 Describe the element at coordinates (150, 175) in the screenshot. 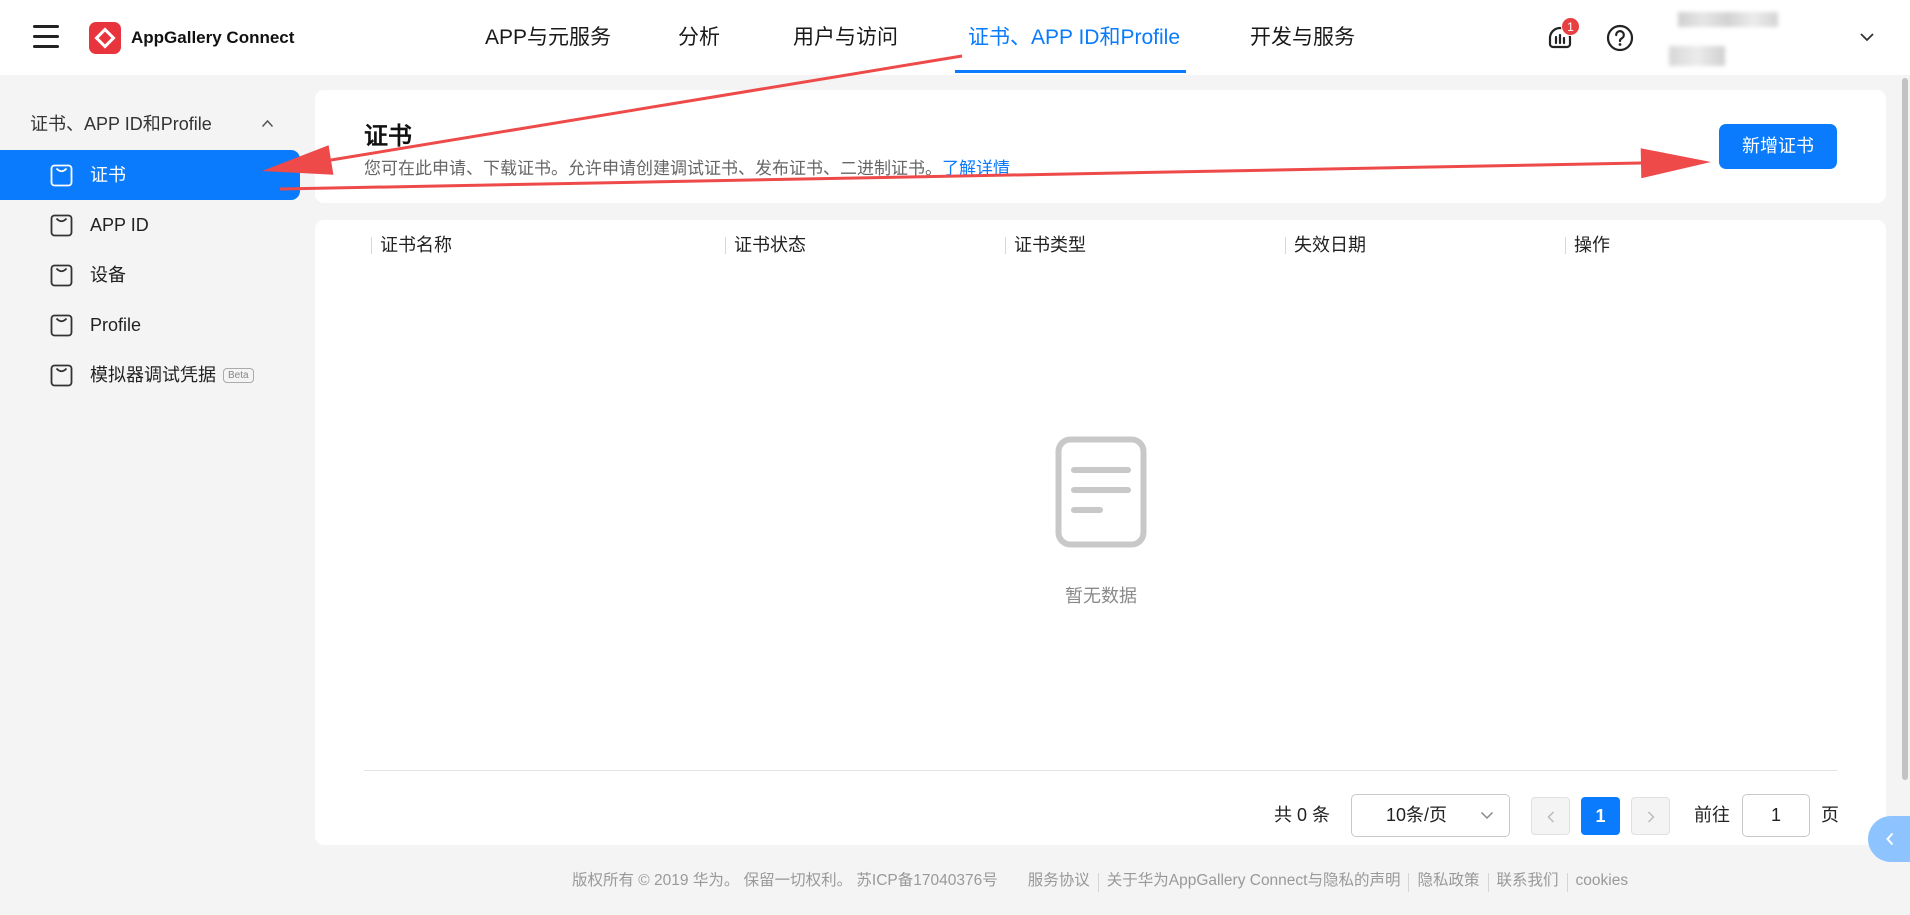

I see `sidebar-item-certificates: 证书` at that location.